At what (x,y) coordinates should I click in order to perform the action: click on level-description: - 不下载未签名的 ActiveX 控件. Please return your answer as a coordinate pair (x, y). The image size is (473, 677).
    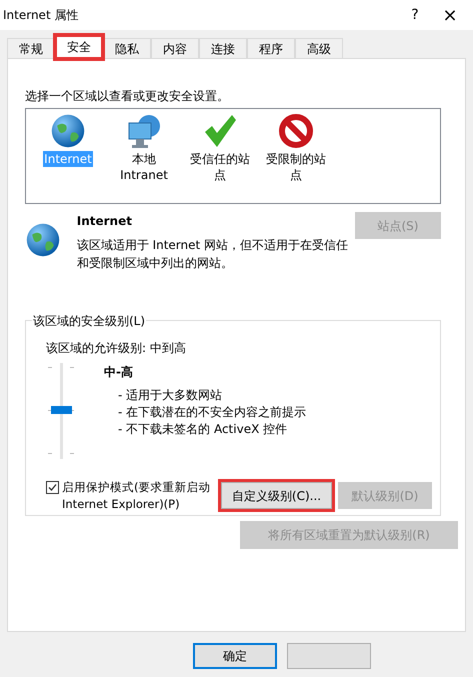
    Looking at the image, I should click on (203, 429).